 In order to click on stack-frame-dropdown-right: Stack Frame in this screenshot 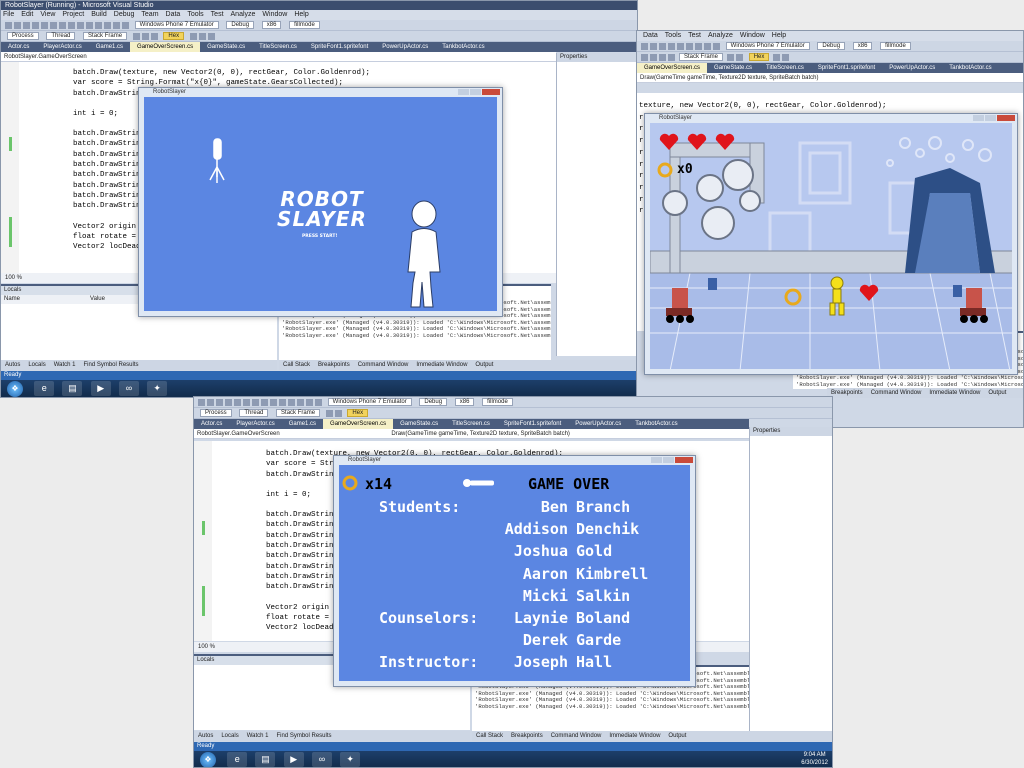, I will do `click(701, 57)`.